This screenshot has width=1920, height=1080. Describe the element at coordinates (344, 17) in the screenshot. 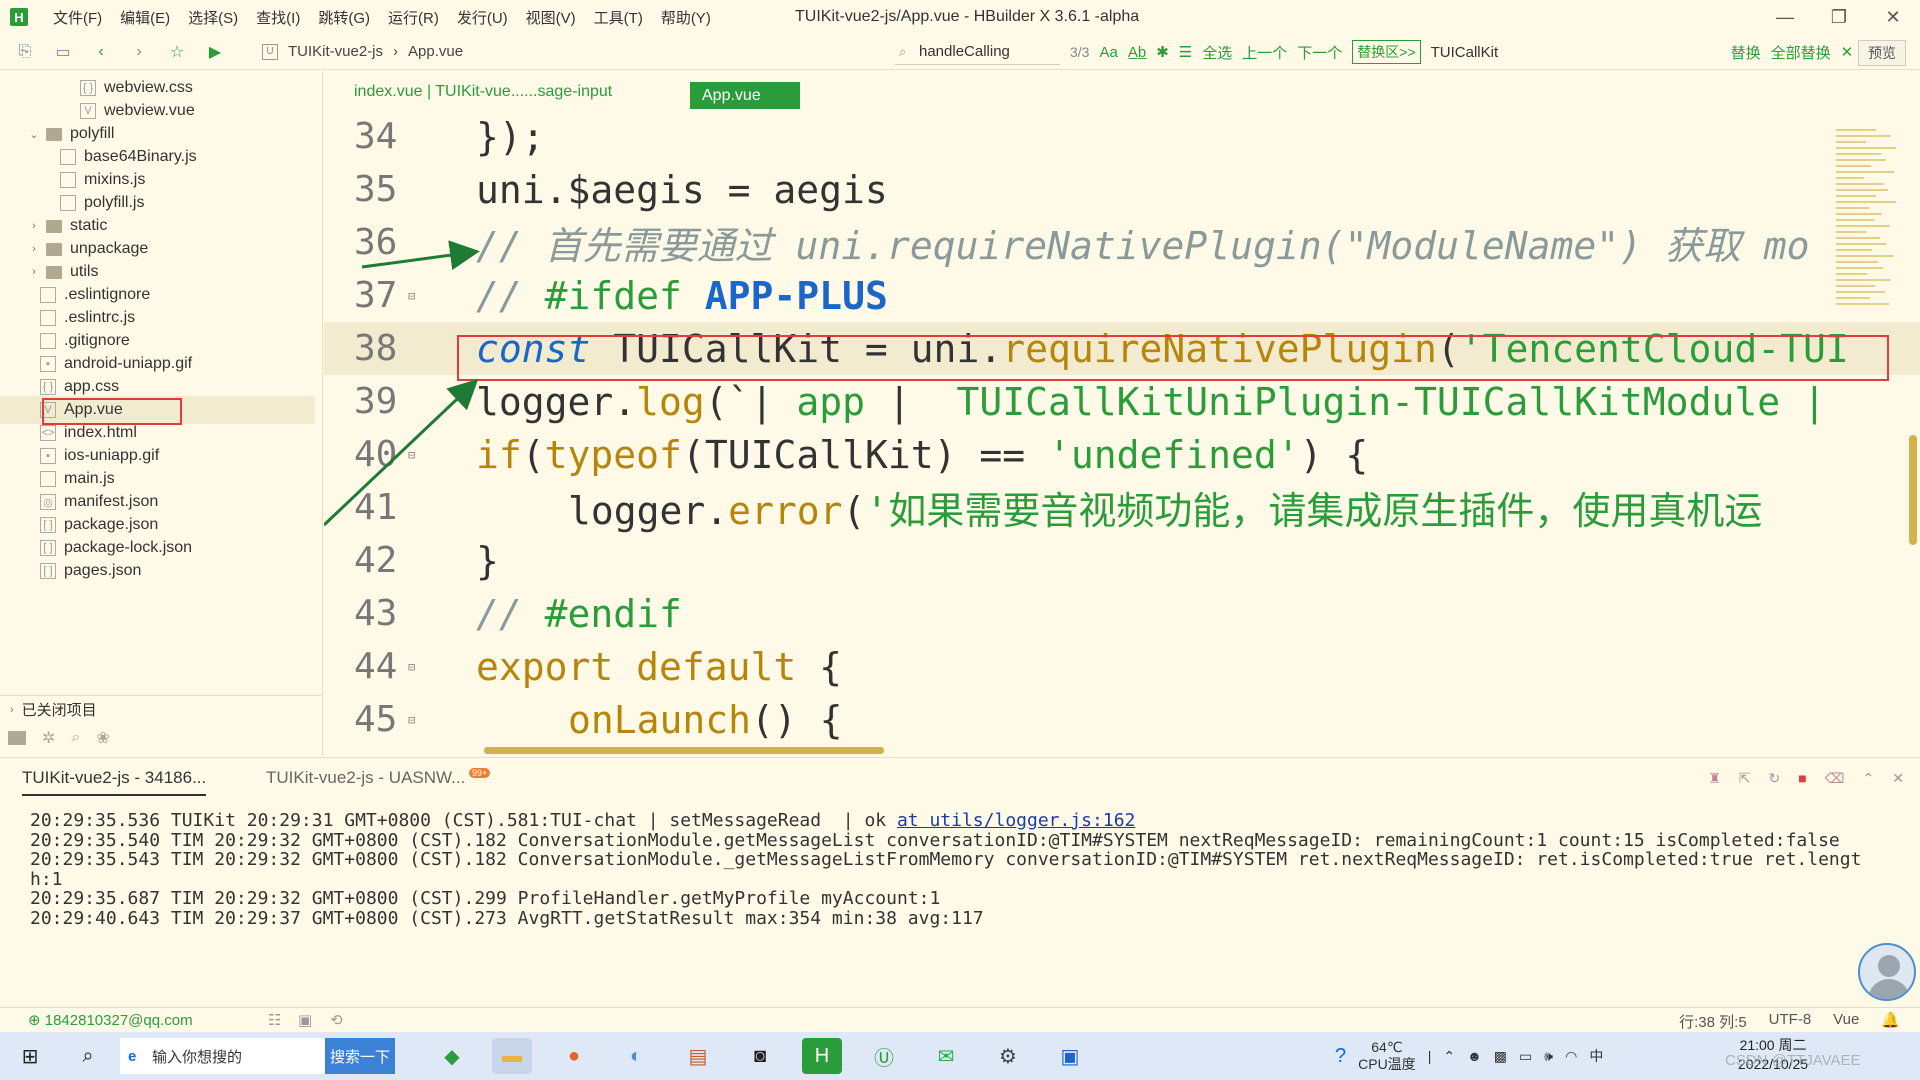

I see `menu-item-4: 跳转(G)` at that location.